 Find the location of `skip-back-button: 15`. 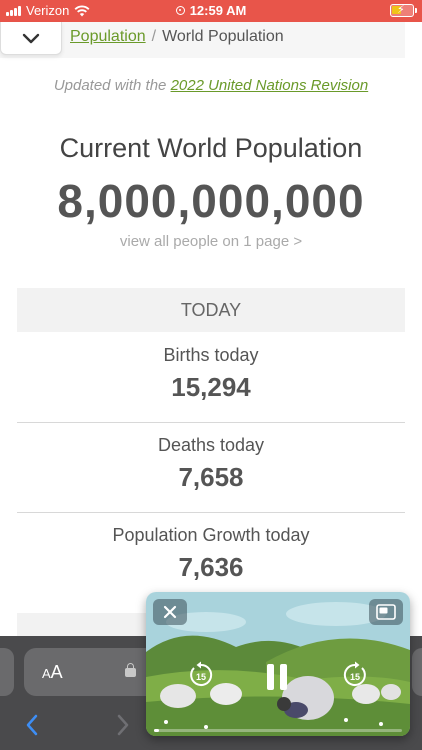

skip-back-button: 15 is located at coordinates (201, 677).